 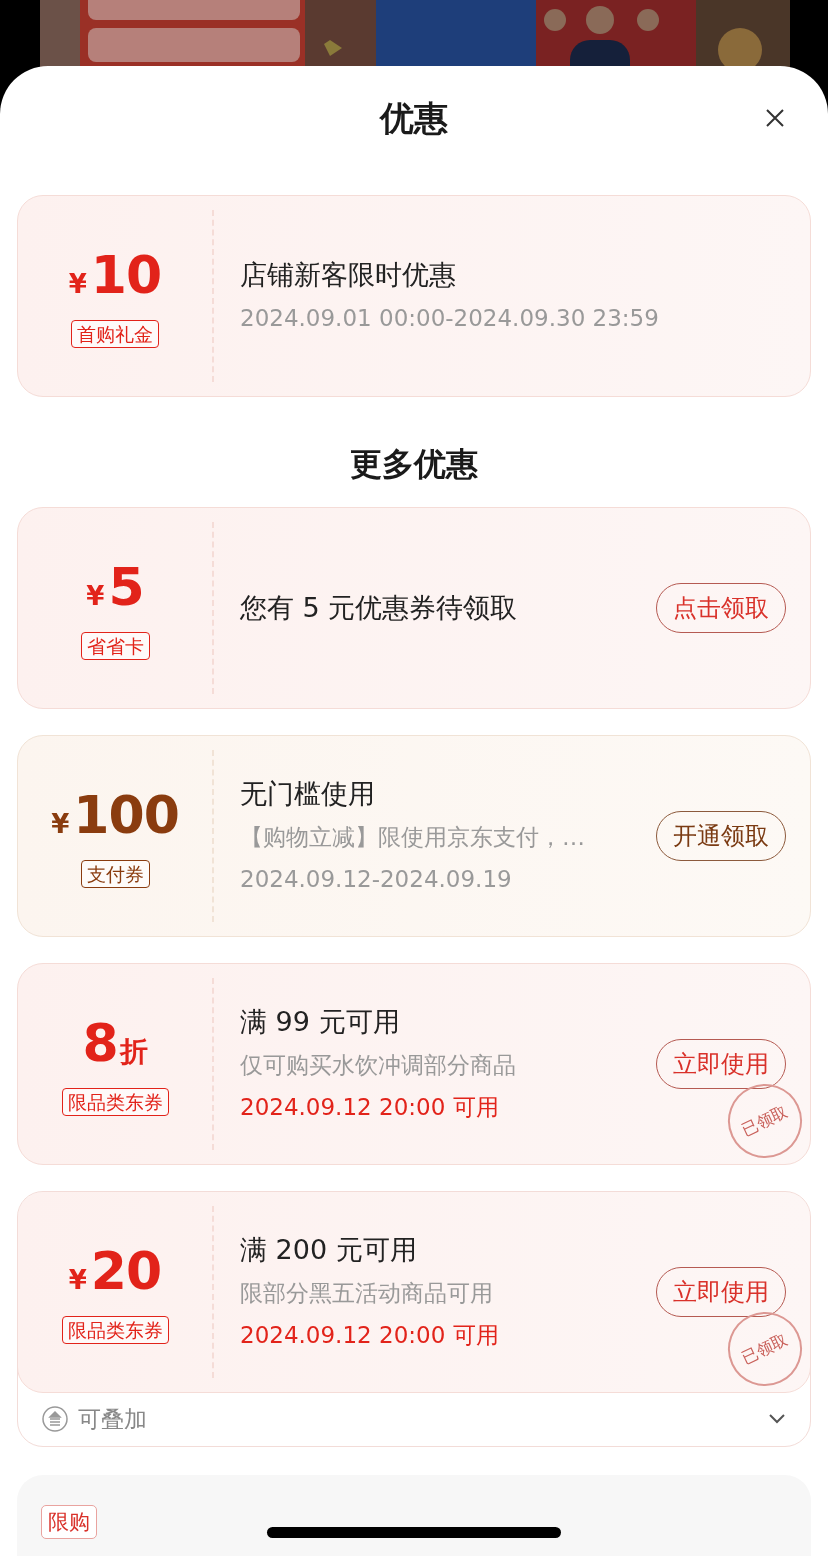 I want to click on coupon-title: 店铺新客限时优惠, so click(x=348, y=275).